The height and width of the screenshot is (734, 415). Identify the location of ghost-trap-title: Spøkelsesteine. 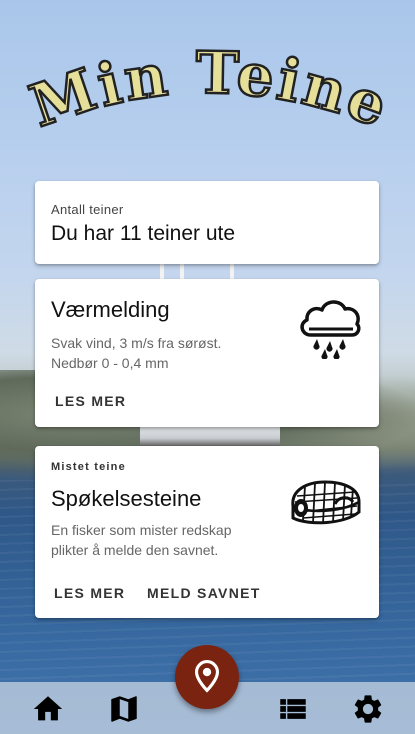
(126, 498).